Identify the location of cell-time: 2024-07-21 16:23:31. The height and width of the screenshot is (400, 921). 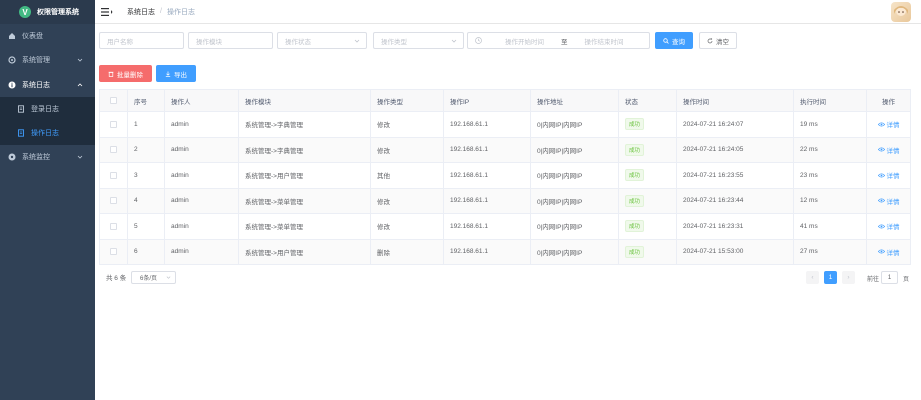
(735, 226).